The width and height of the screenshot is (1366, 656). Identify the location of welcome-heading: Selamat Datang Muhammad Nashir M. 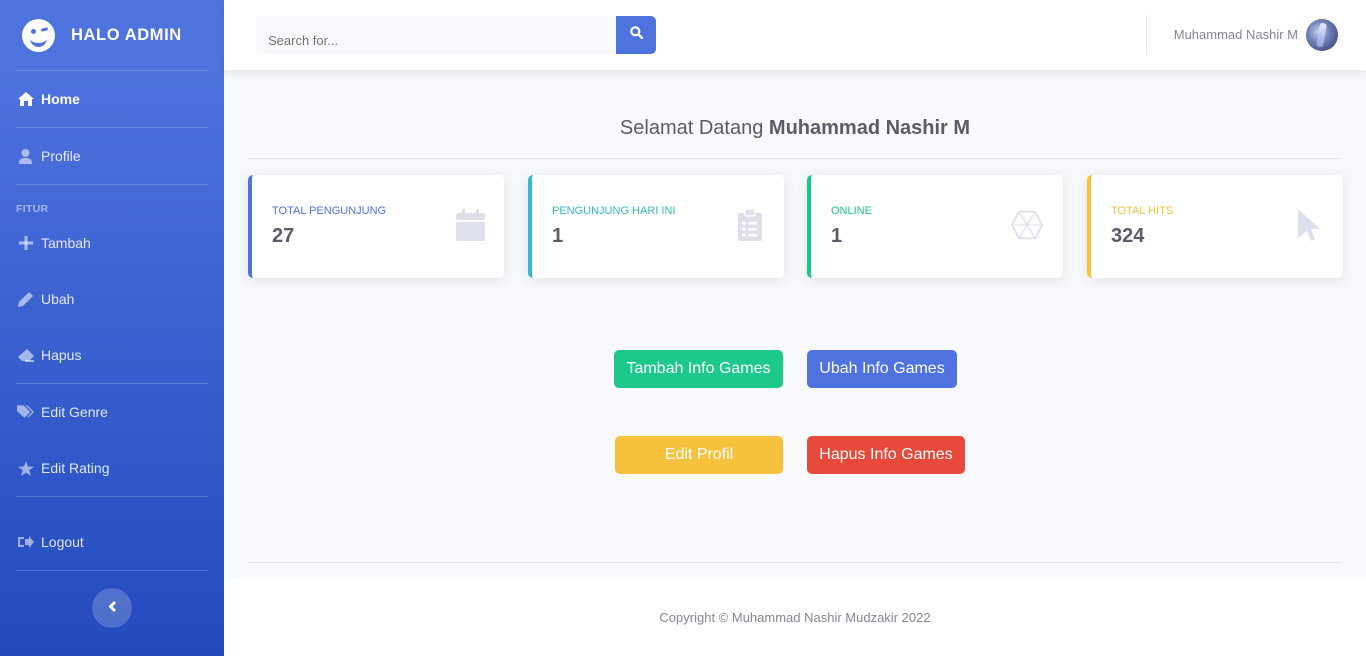
(795, 128).